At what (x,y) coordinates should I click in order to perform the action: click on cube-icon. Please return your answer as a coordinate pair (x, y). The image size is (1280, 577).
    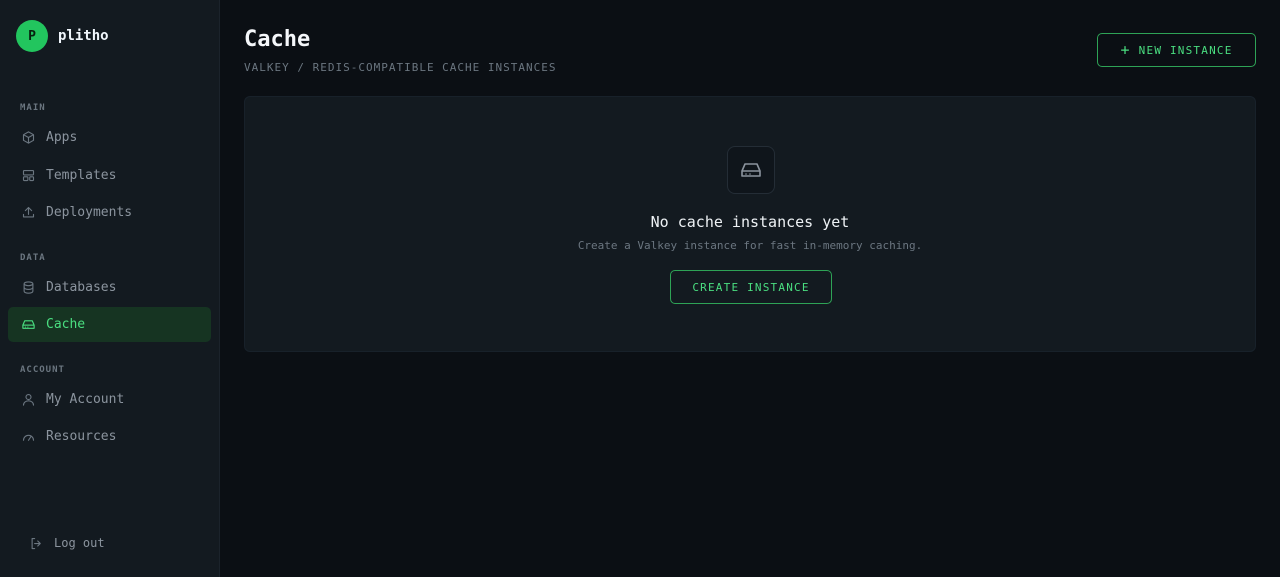
    Looking at the image, I should click on (28, 138).